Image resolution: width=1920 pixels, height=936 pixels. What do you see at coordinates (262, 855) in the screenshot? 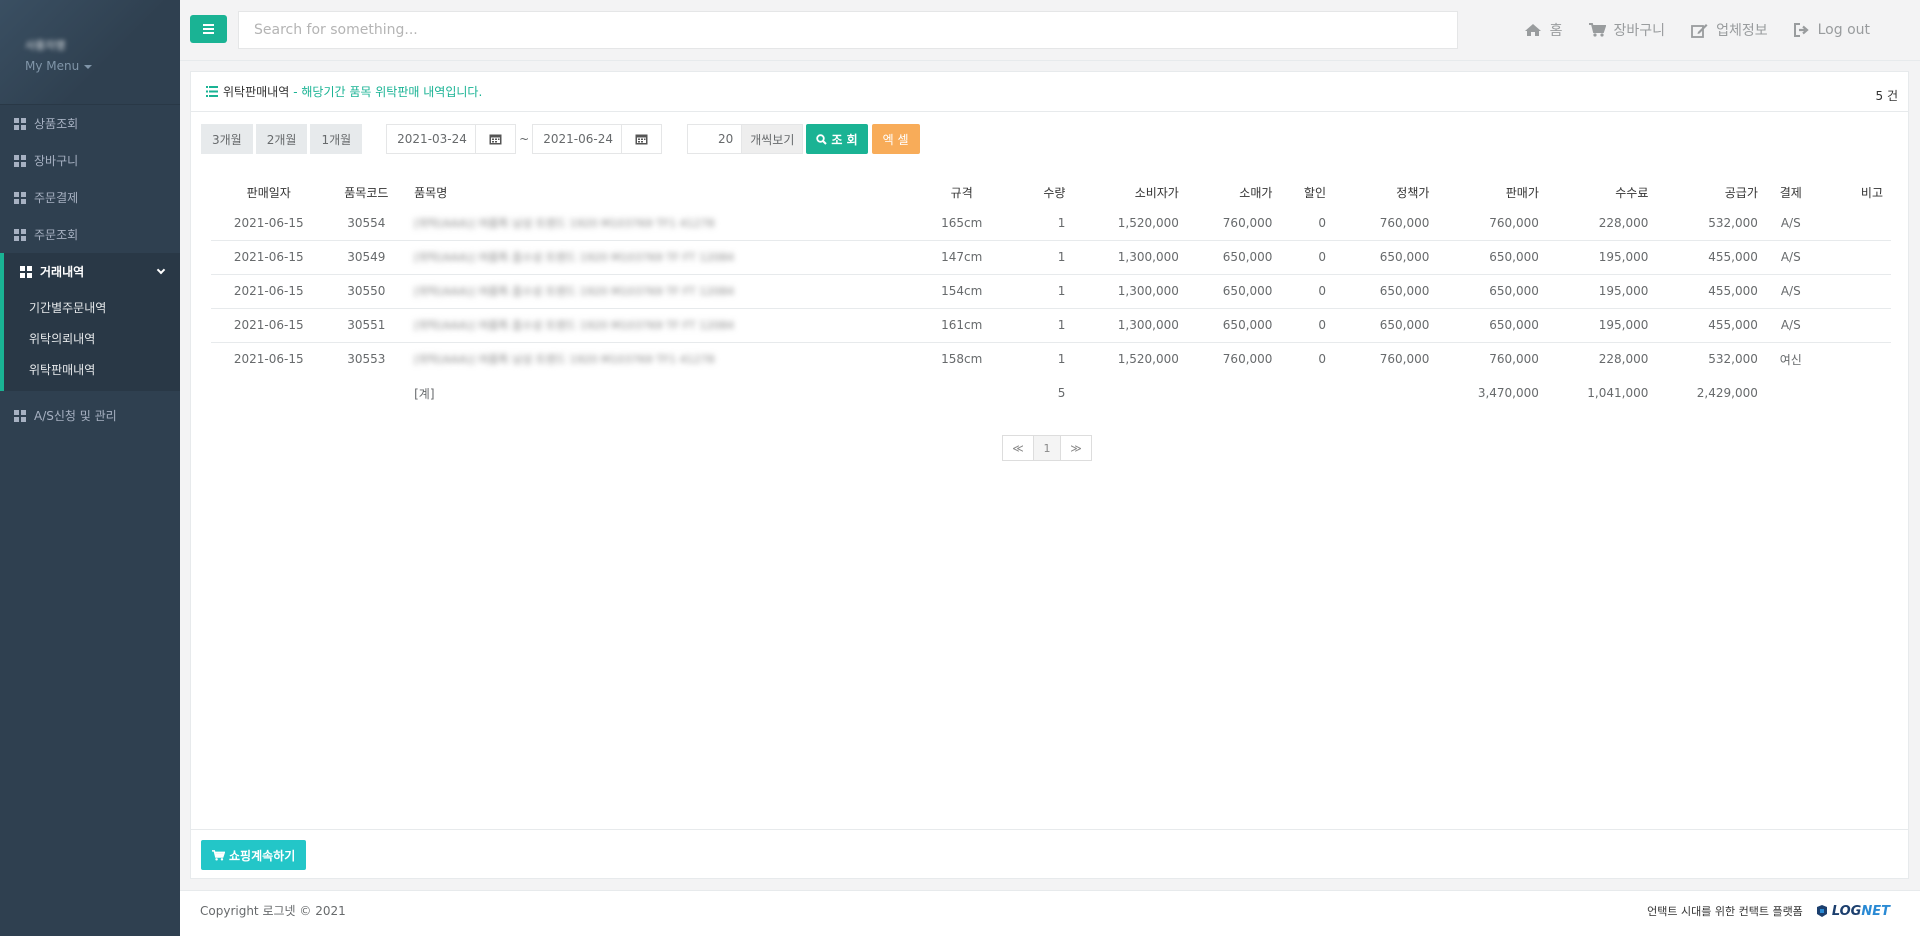
I see `continue-shopping-label: 쇼핑계속하기` at bounding box center [262, 855].